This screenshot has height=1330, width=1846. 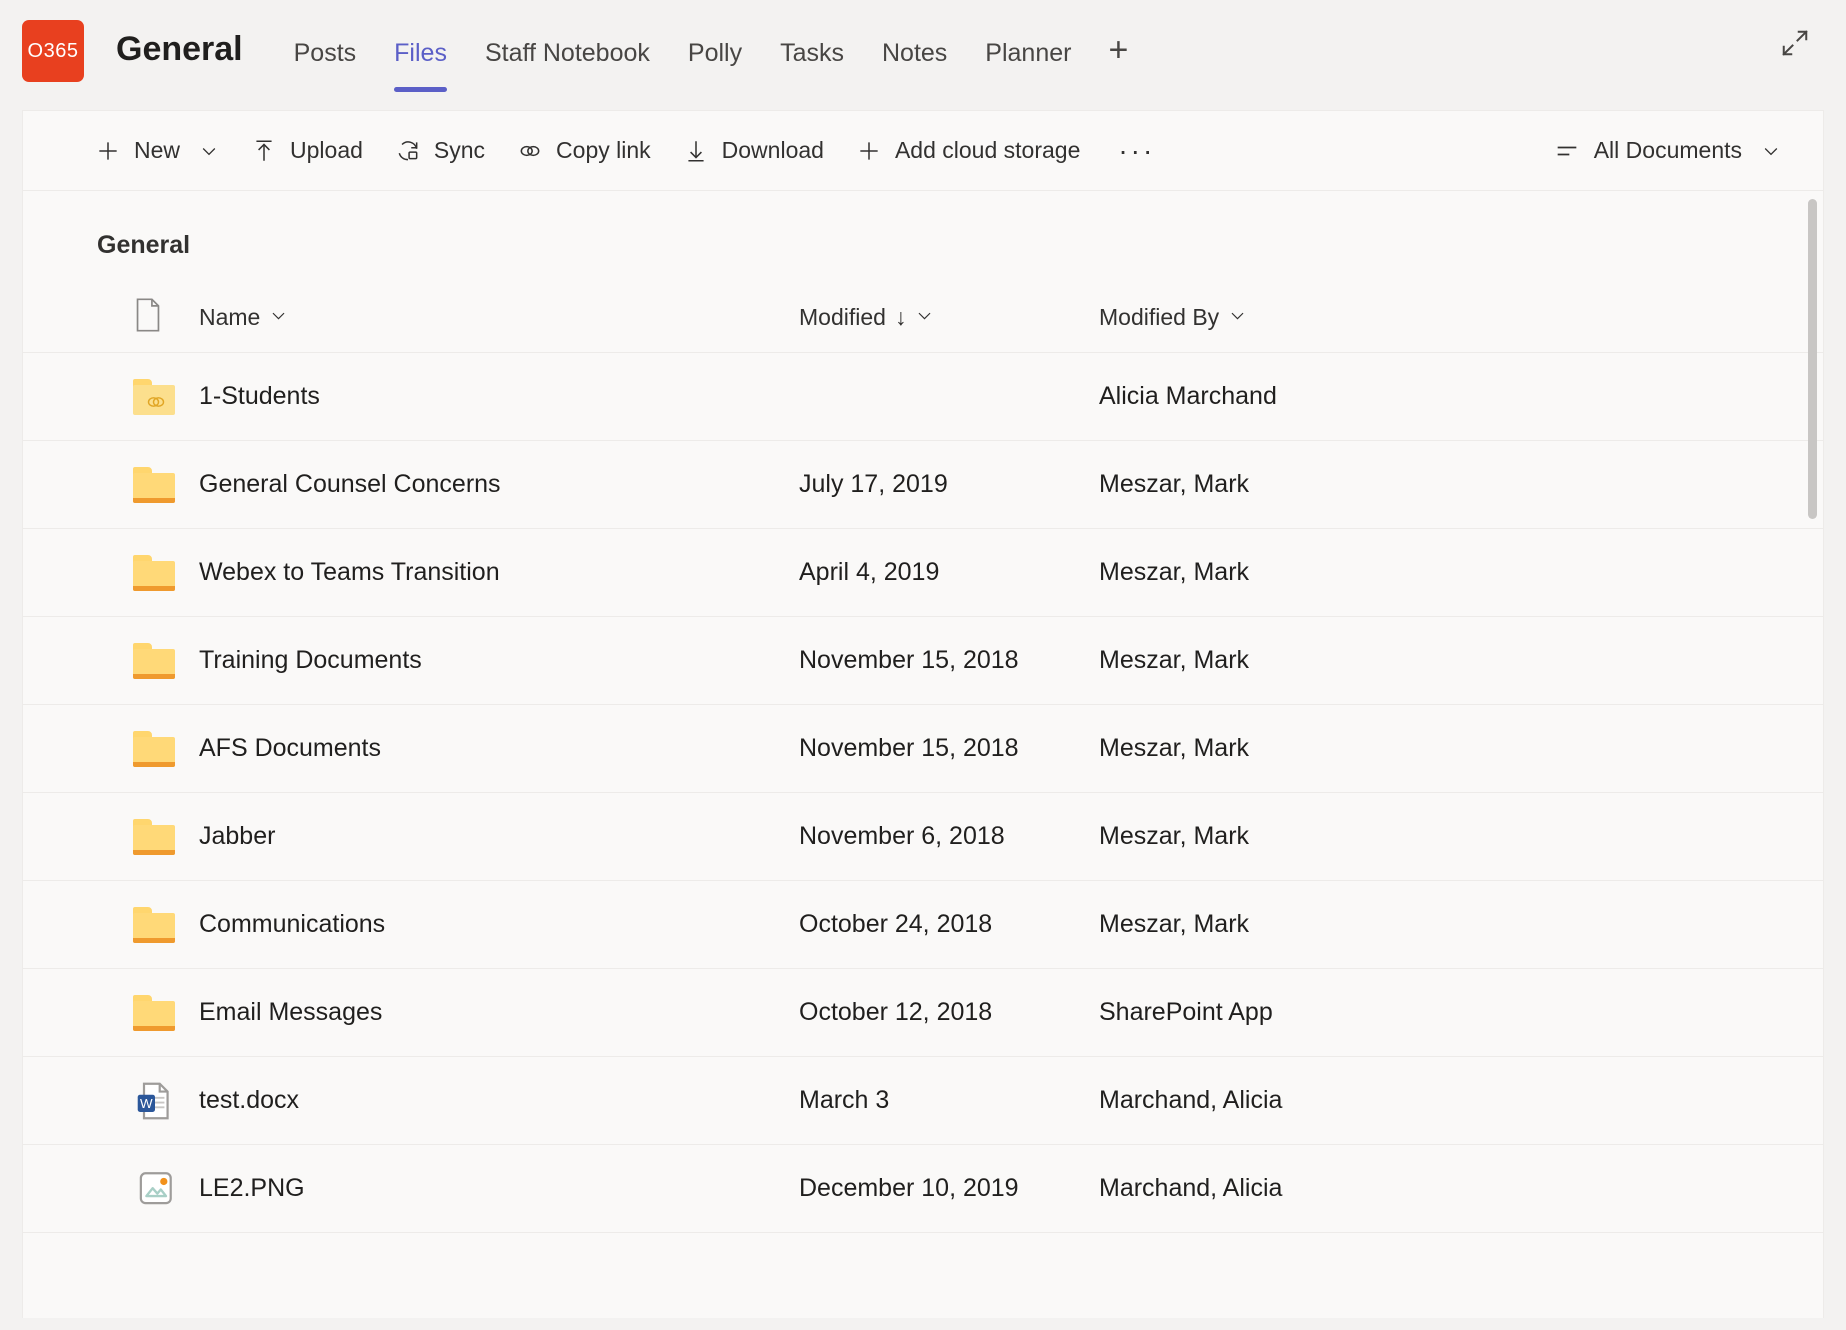 I want to click on sync-button: Sync, so click(x=440, y=150).